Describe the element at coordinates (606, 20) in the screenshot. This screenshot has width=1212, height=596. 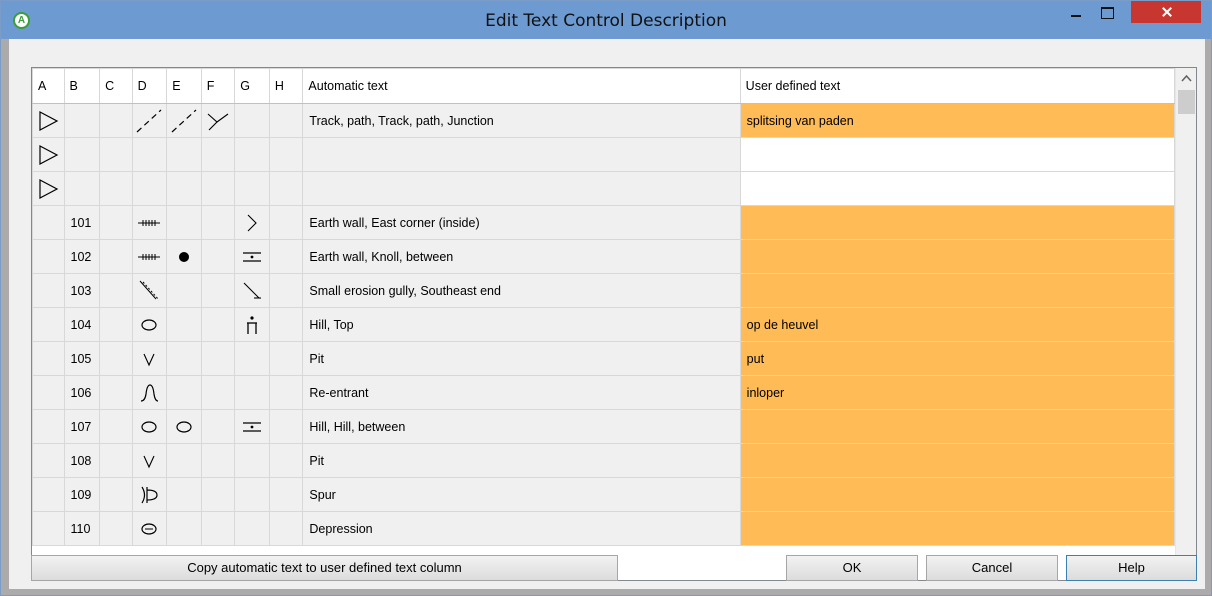
I see `title-bar: A Edit Text Control Description` at that location.